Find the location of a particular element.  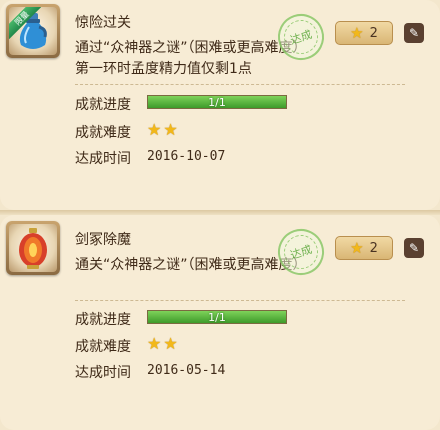

achieved-date: 2016-10-07 is located at coordinates (186, 156).